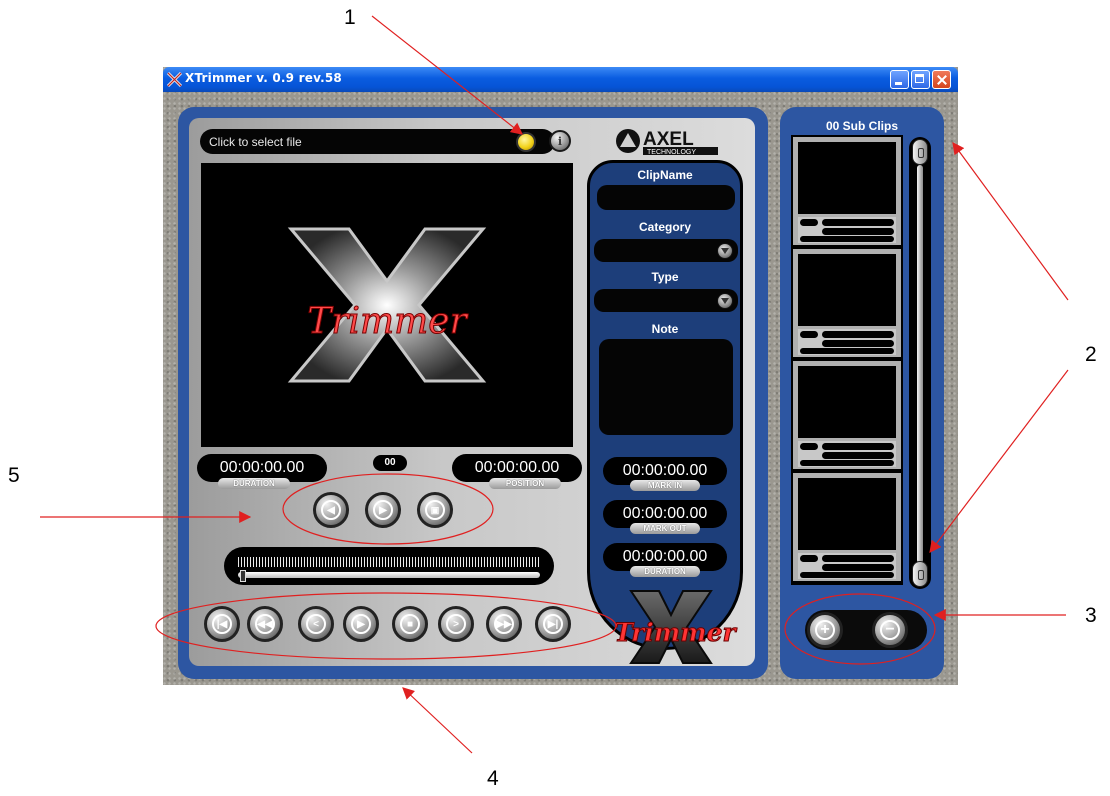 Image resolution: width=1110 pixels, height=796 pixels. What do you see at coordinates (254, 483) in the screenshot?
I see `duration-label: DURATION` at bounding box center [254, 483].